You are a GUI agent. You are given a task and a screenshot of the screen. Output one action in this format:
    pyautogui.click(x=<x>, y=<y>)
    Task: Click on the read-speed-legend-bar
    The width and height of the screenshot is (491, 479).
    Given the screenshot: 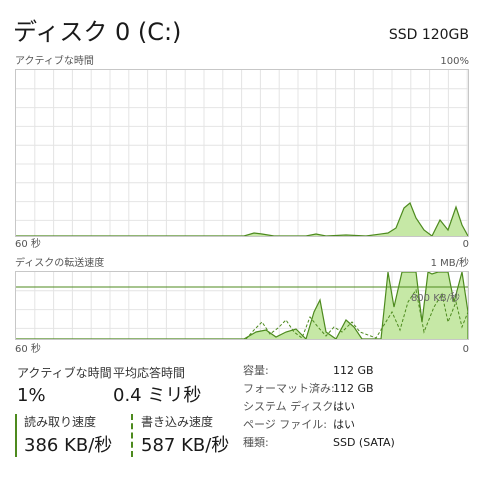 What is the action you would take?
    pyautogui.click(x=16, y=435)
    